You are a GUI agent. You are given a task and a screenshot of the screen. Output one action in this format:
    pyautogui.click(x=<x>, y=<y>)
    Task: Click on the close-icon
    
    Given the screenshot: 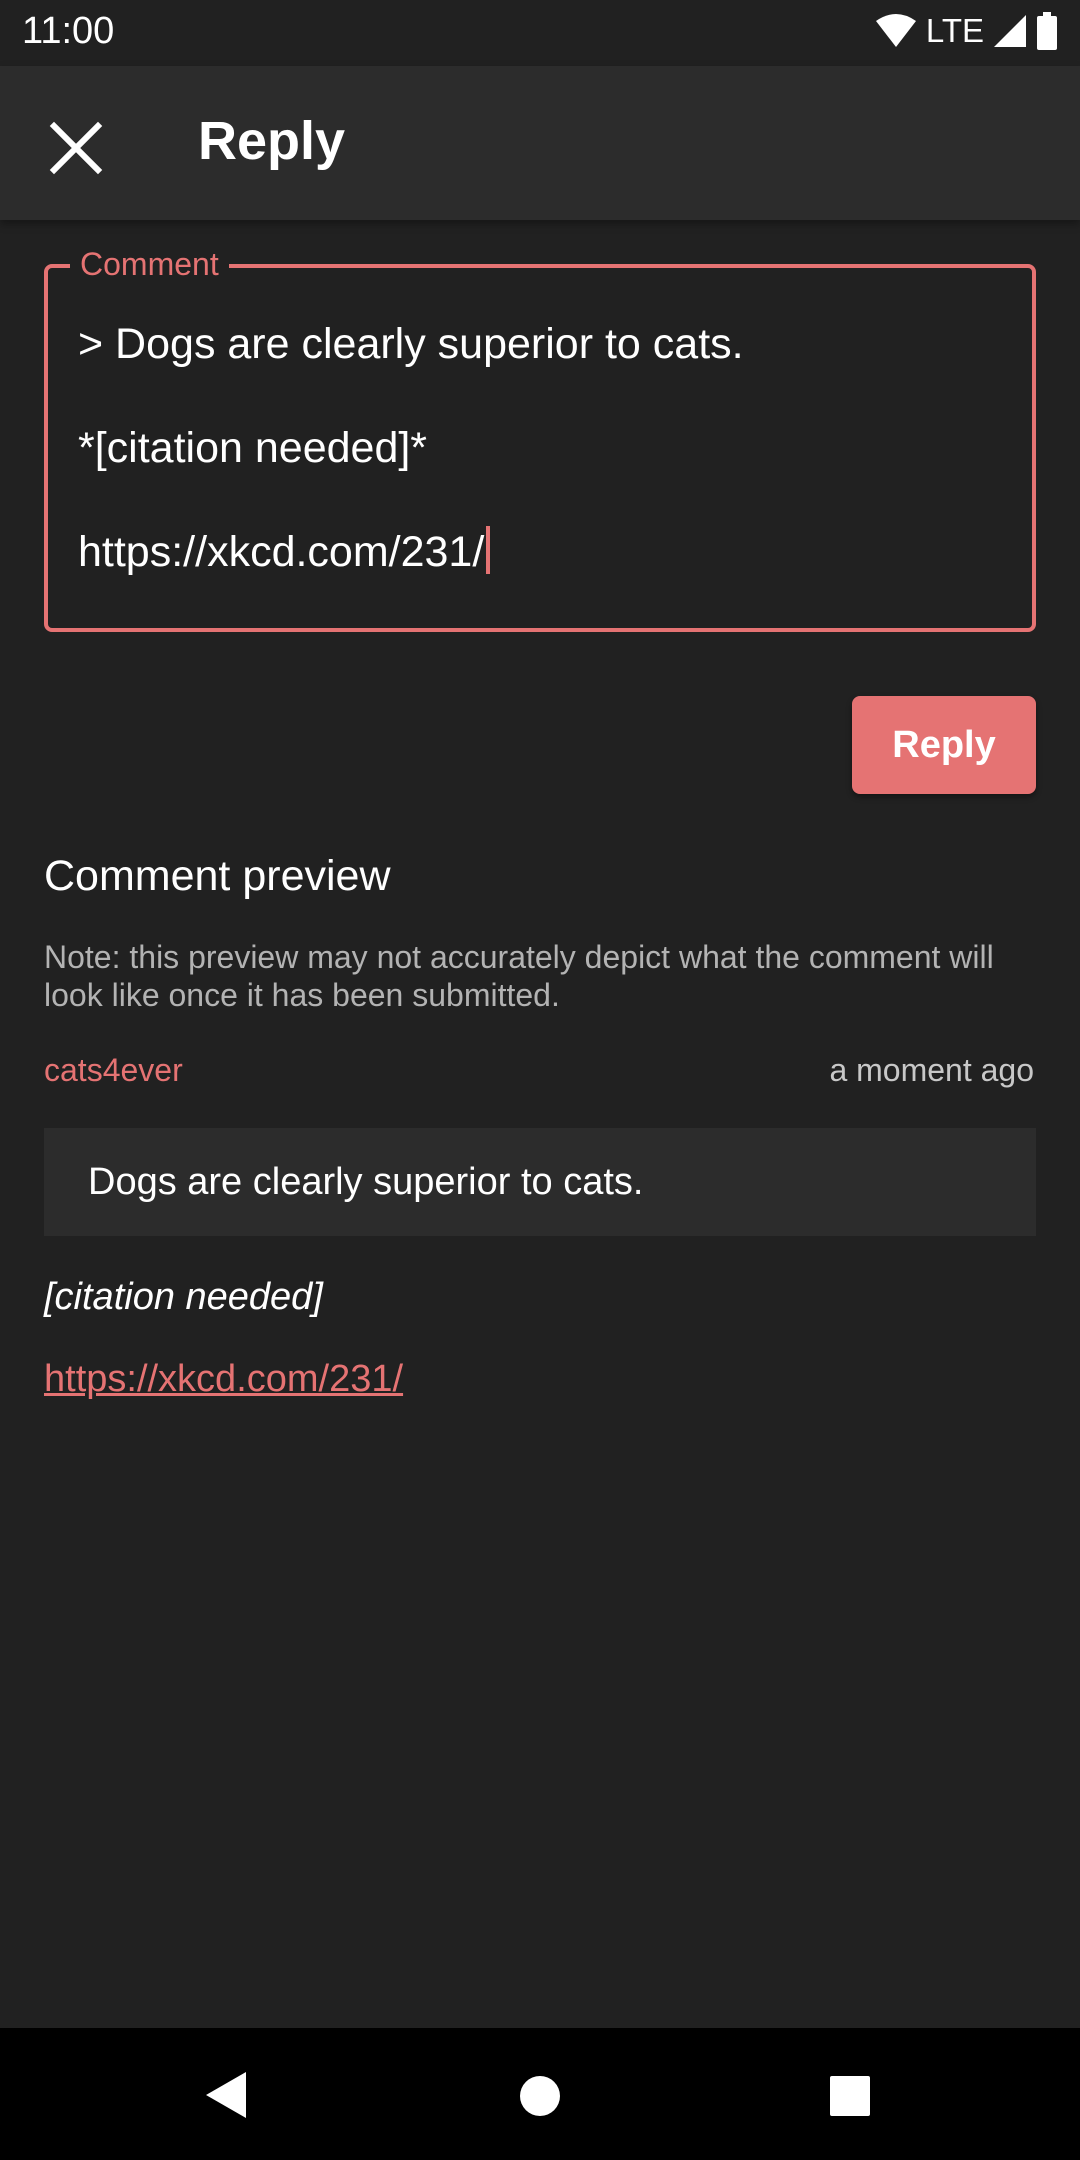 What is the action you would take?
    pyautogui.click(x=76, y=148)
    